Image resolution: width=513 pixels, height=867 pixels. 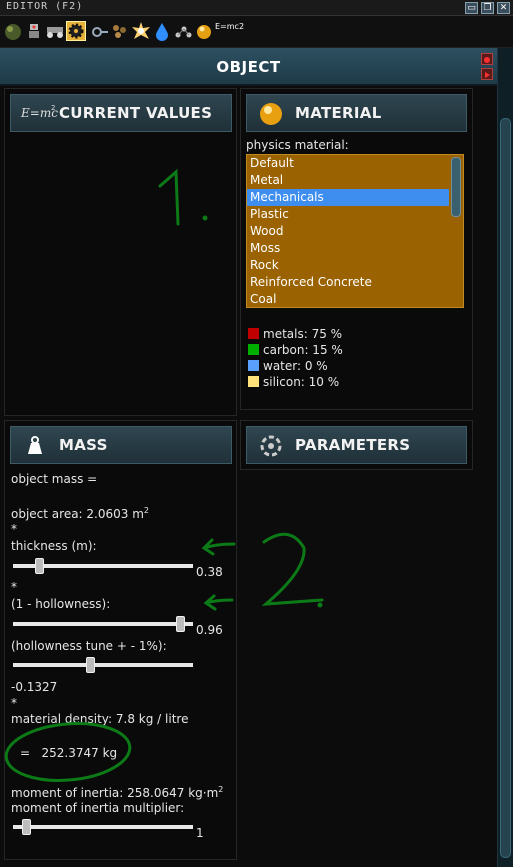 I want to click on list-item: Rock, so click(x=348, y=265).